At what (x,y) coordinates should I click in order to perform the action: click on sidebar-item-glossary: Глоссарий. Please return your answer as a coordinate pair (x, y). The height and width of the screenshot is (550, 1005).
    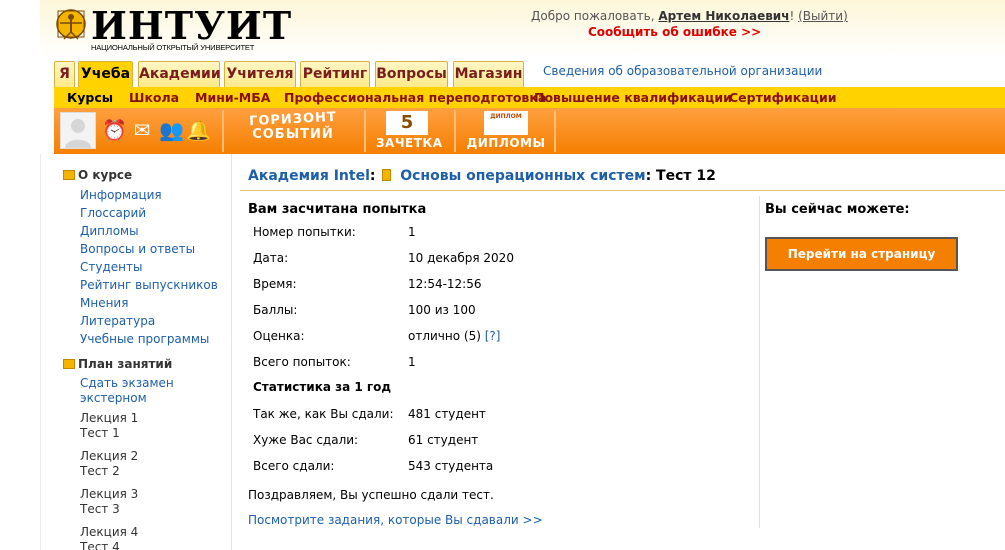
    Looking at the image, I should click on (113, 213).